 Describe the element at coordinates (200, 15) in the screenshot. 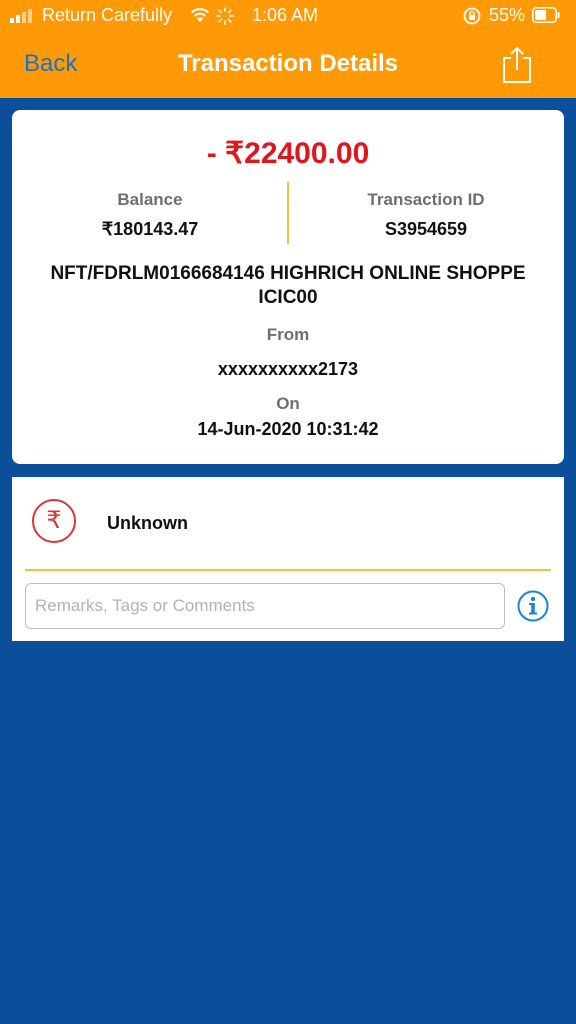

I see `wifi-icon` at that location.